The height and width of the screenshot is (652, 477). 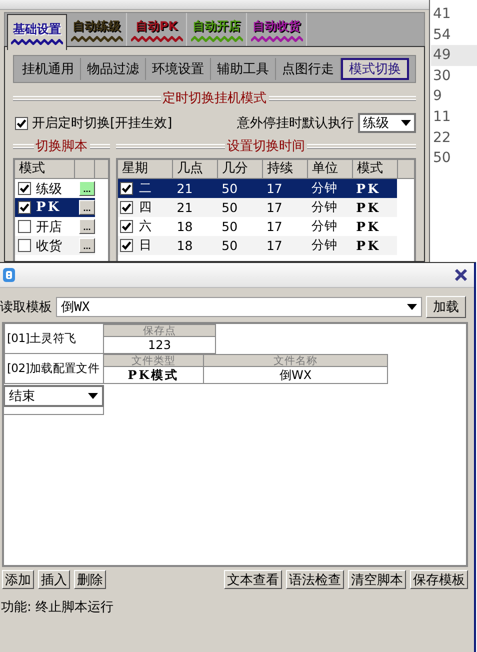 I want to click on toolbar-button: 插入, so click(x=54, y=579).